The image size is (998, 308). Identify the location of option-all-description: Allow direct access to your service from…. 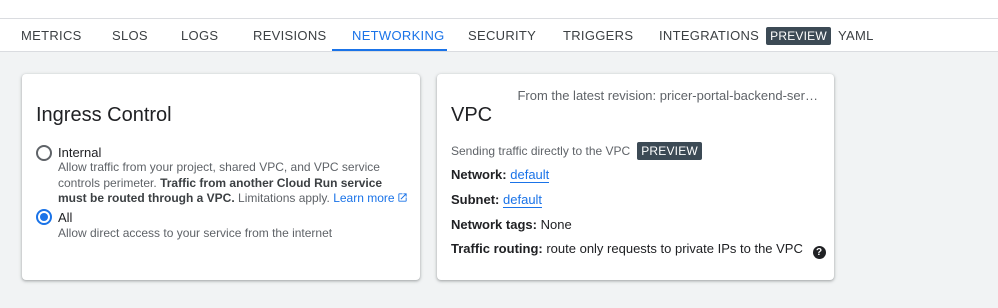
(195, 233).